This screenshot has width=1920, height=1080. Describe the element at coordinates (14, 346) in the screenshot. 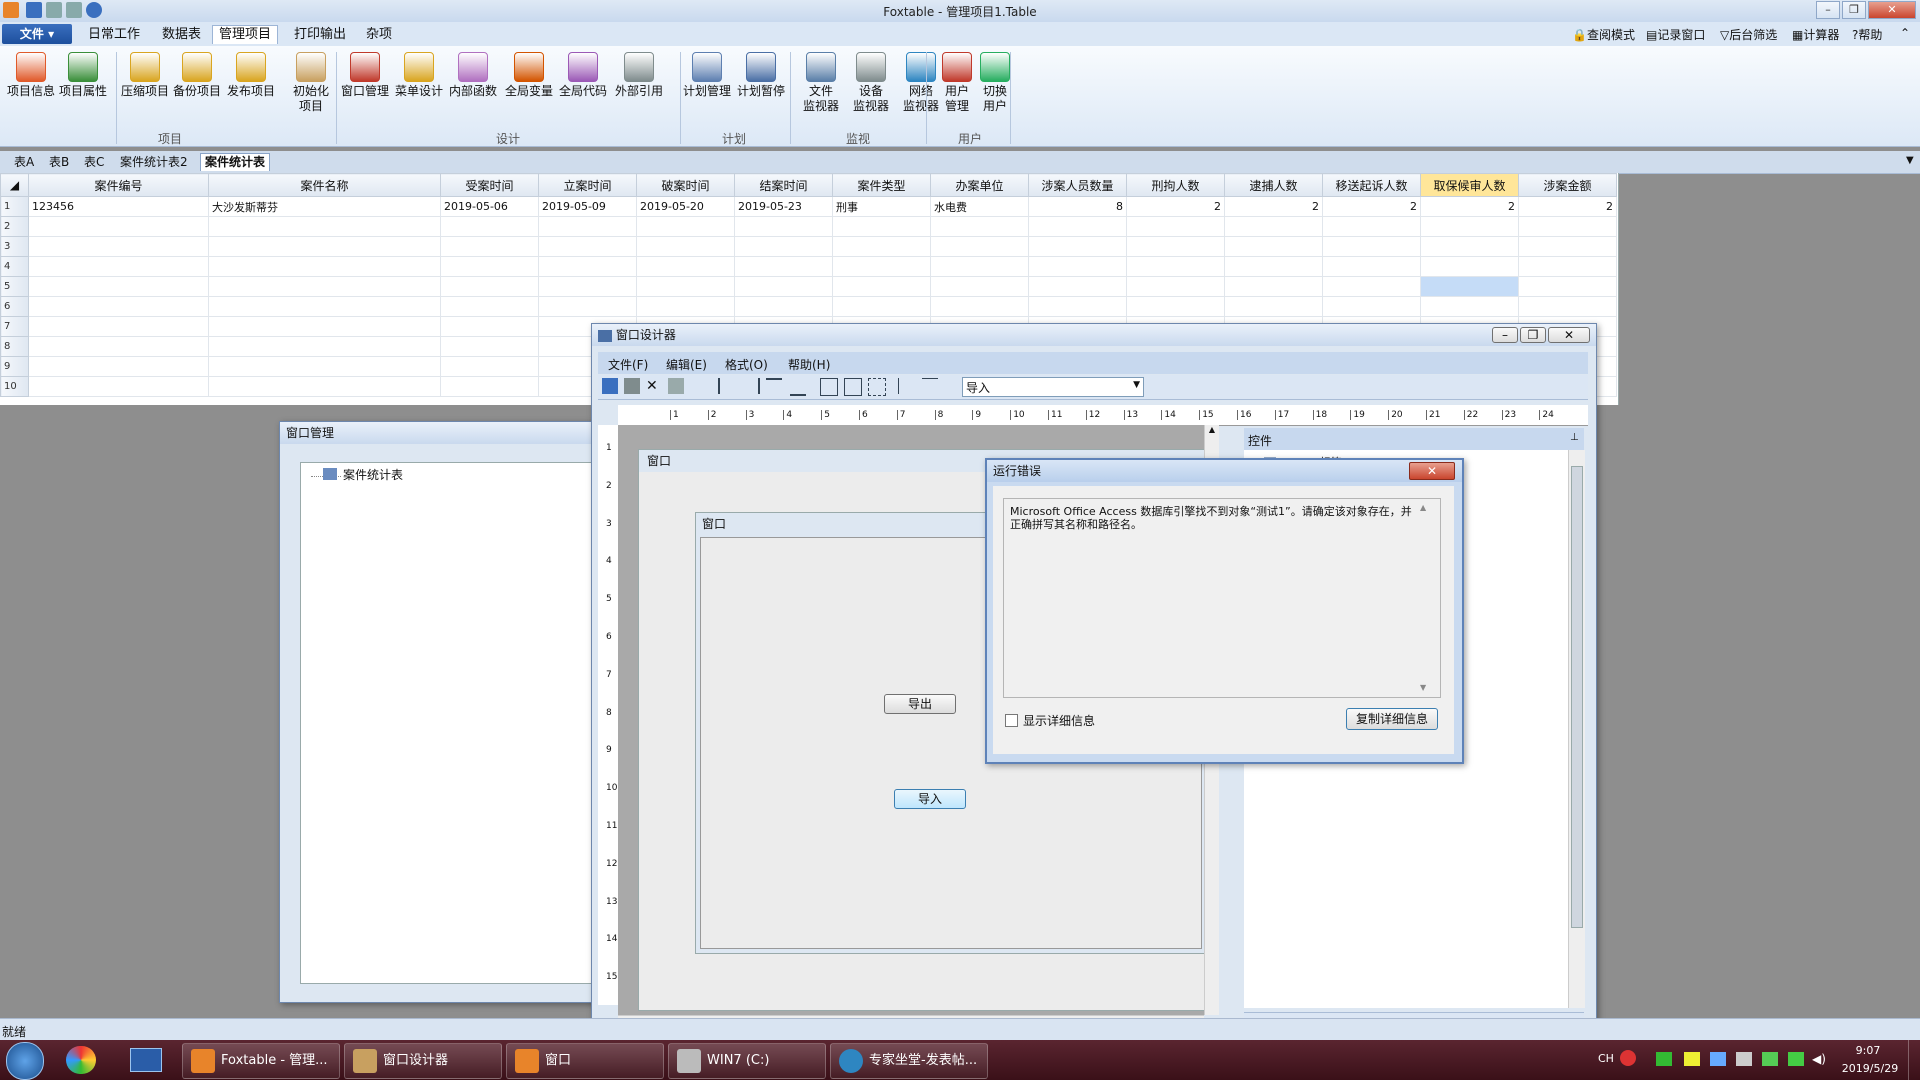

I see `row-number: 8` at that location.